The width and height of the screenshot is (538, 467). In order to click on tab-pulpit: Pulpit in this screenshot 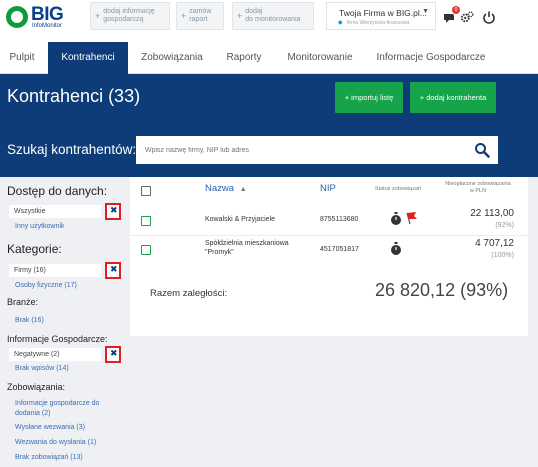, I will do `click(22, 58)`.